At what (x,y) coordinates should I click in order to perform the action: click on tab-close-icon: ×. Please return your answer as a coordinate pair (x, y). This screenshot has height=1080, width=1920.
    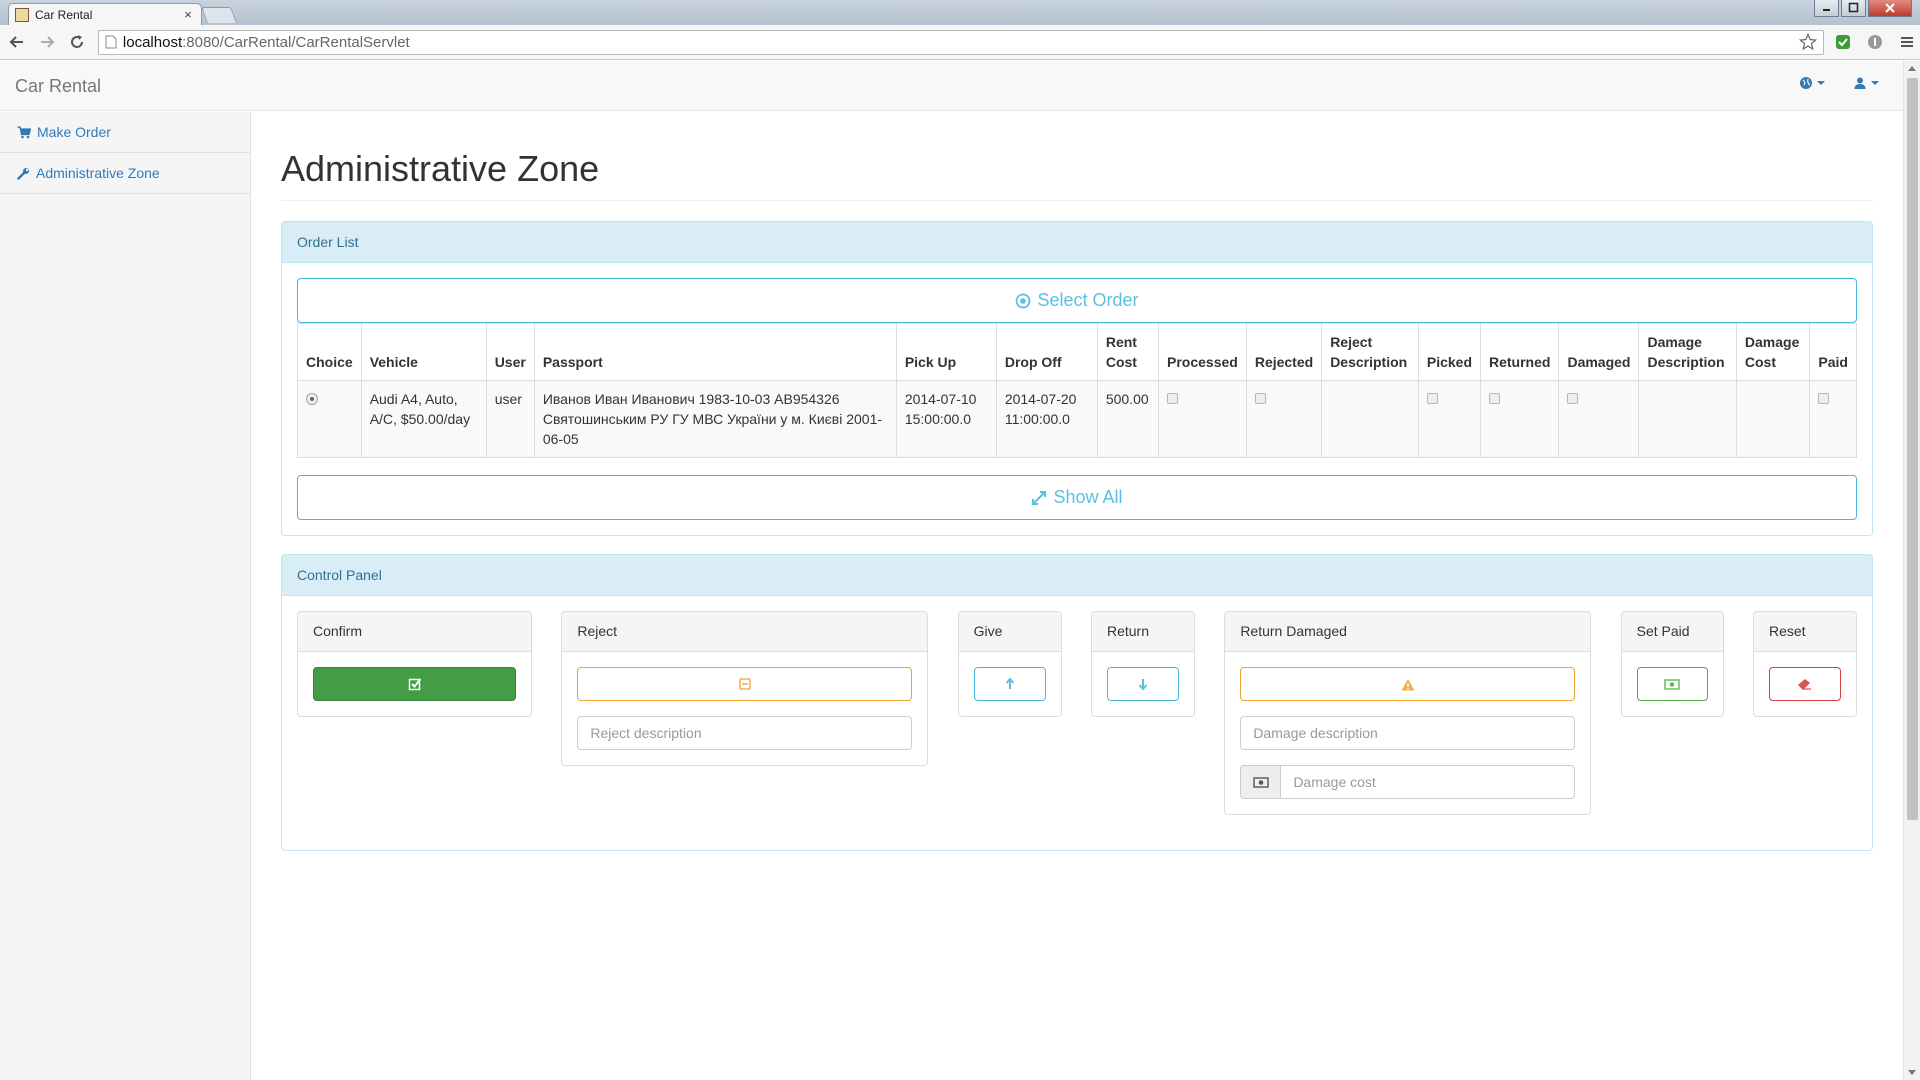
    Looking at the image, I should click on (188, 14).